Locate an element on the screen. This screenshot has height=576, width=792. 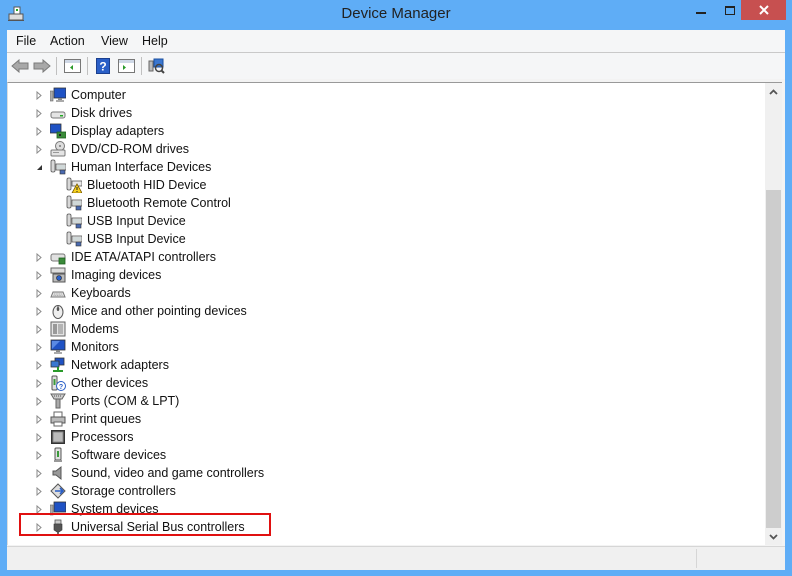
tree-category: IDE ATA/ATAPI controllers is located at coordinates (125, 257).